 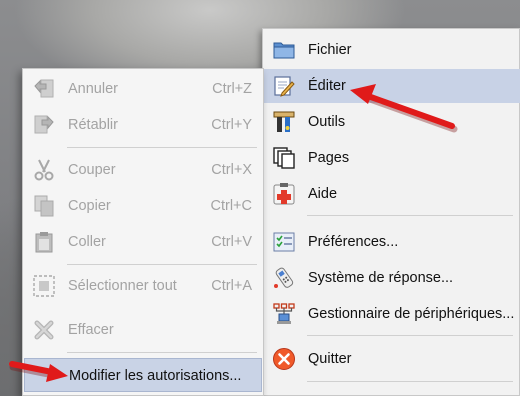 I want to click on submenu-item-label: Effacer, so click(x=91, y=330).